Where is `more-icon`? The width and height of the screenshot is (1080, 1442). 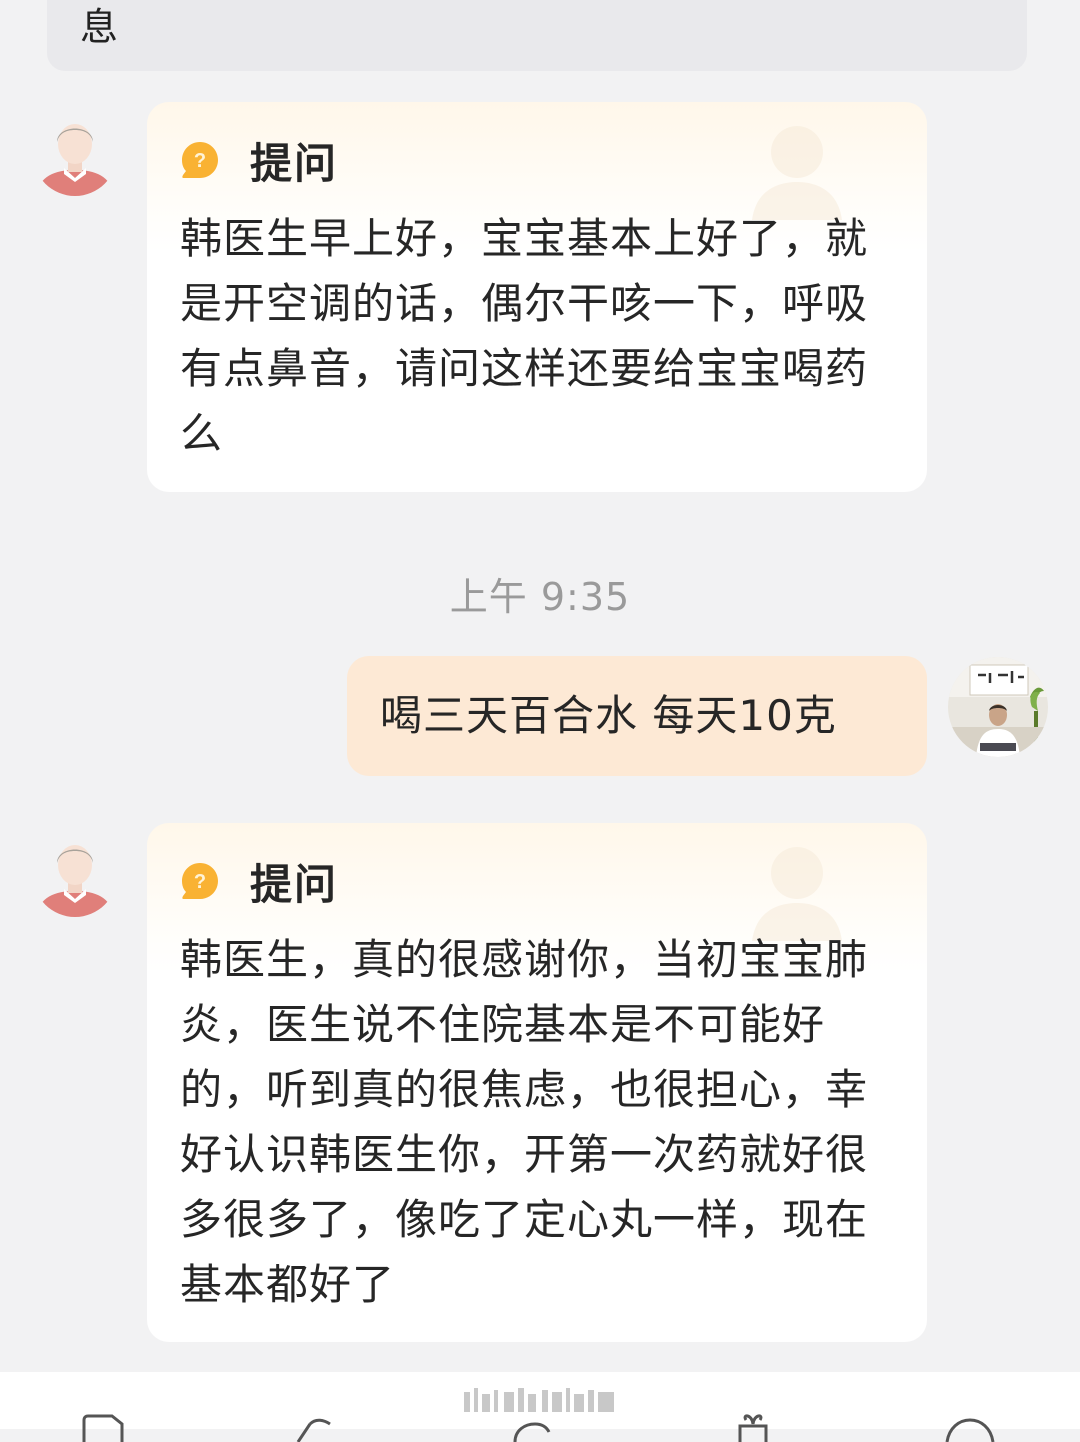
more-icon is located at coordinates (970, 1427).